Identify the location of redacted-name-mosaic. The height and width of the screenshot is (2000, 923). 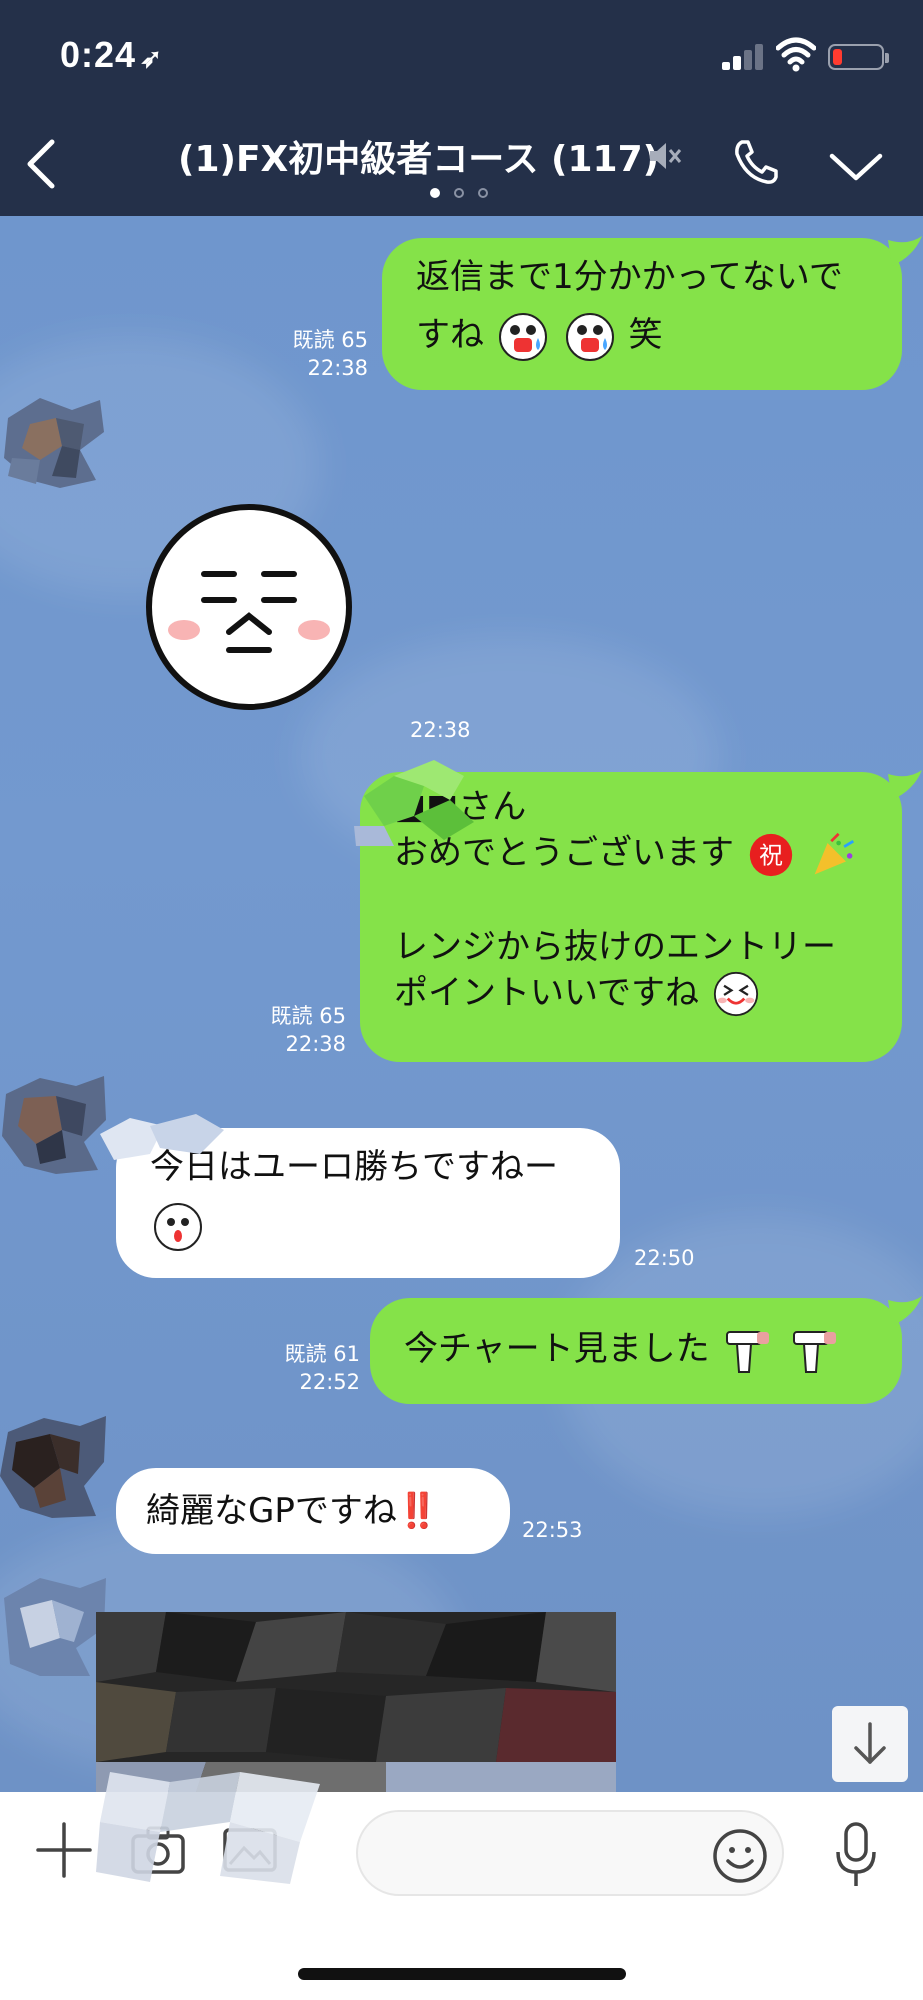
(414, 803).